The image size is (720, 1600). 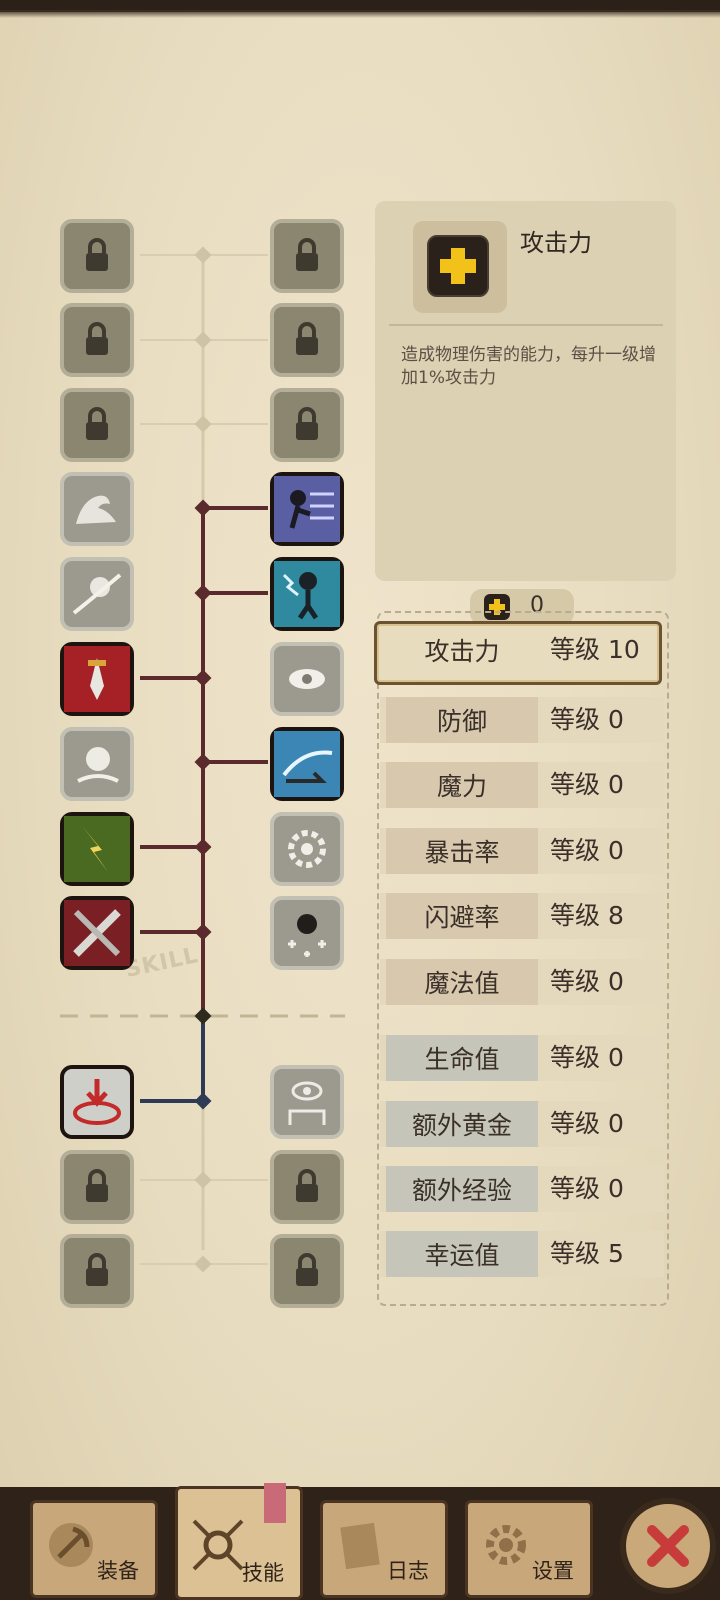 I want to click on stat-row-magic: 魔力 等级 0, so click(x=522, y=785).